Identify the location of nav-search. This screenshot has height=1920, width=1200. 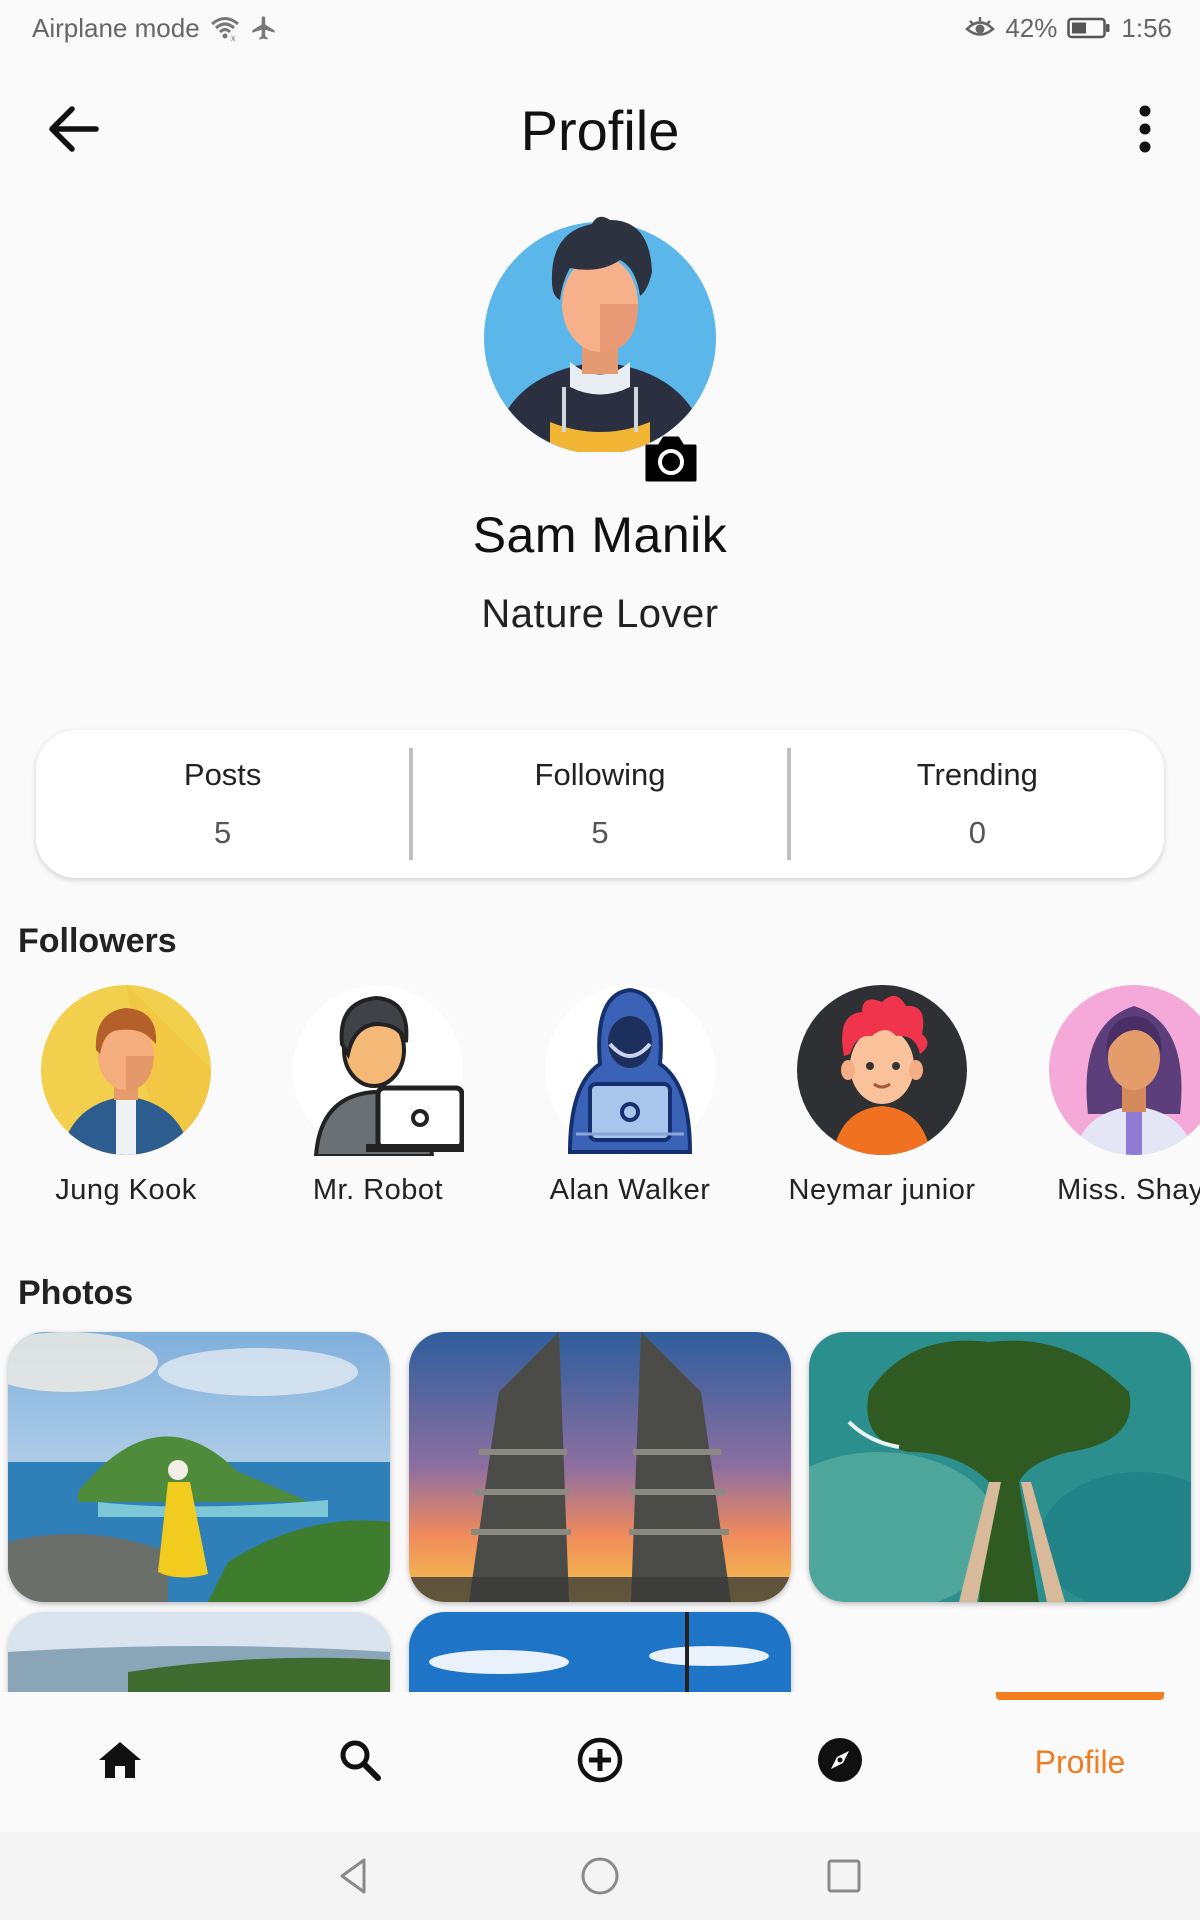
(360, 1762).